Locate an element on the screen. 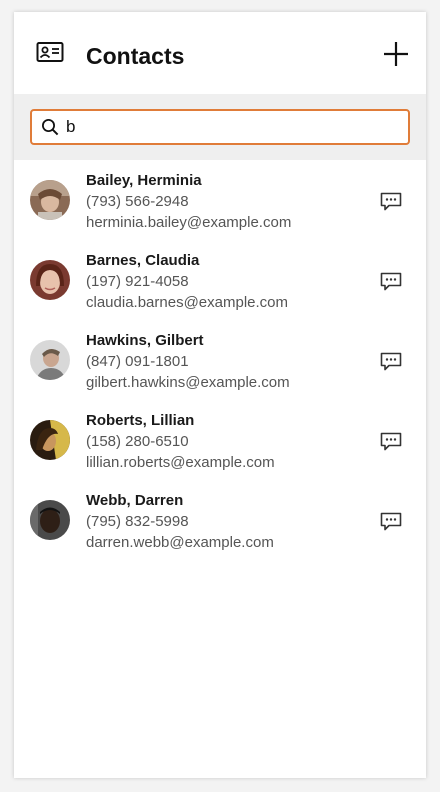 This screenshot has width=440, height=792. search-bar is located at coordinates (220, 127).